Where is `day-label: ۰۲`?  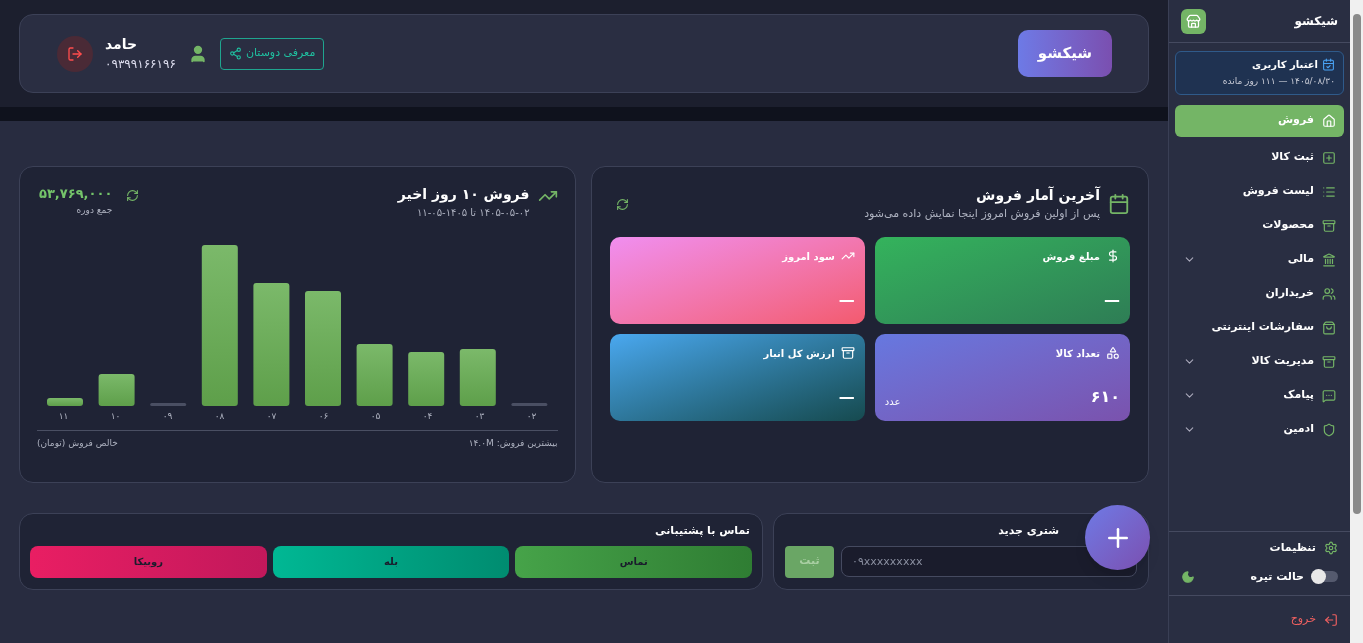
day-label: ۰۲ is located at coordinates (531, 416).